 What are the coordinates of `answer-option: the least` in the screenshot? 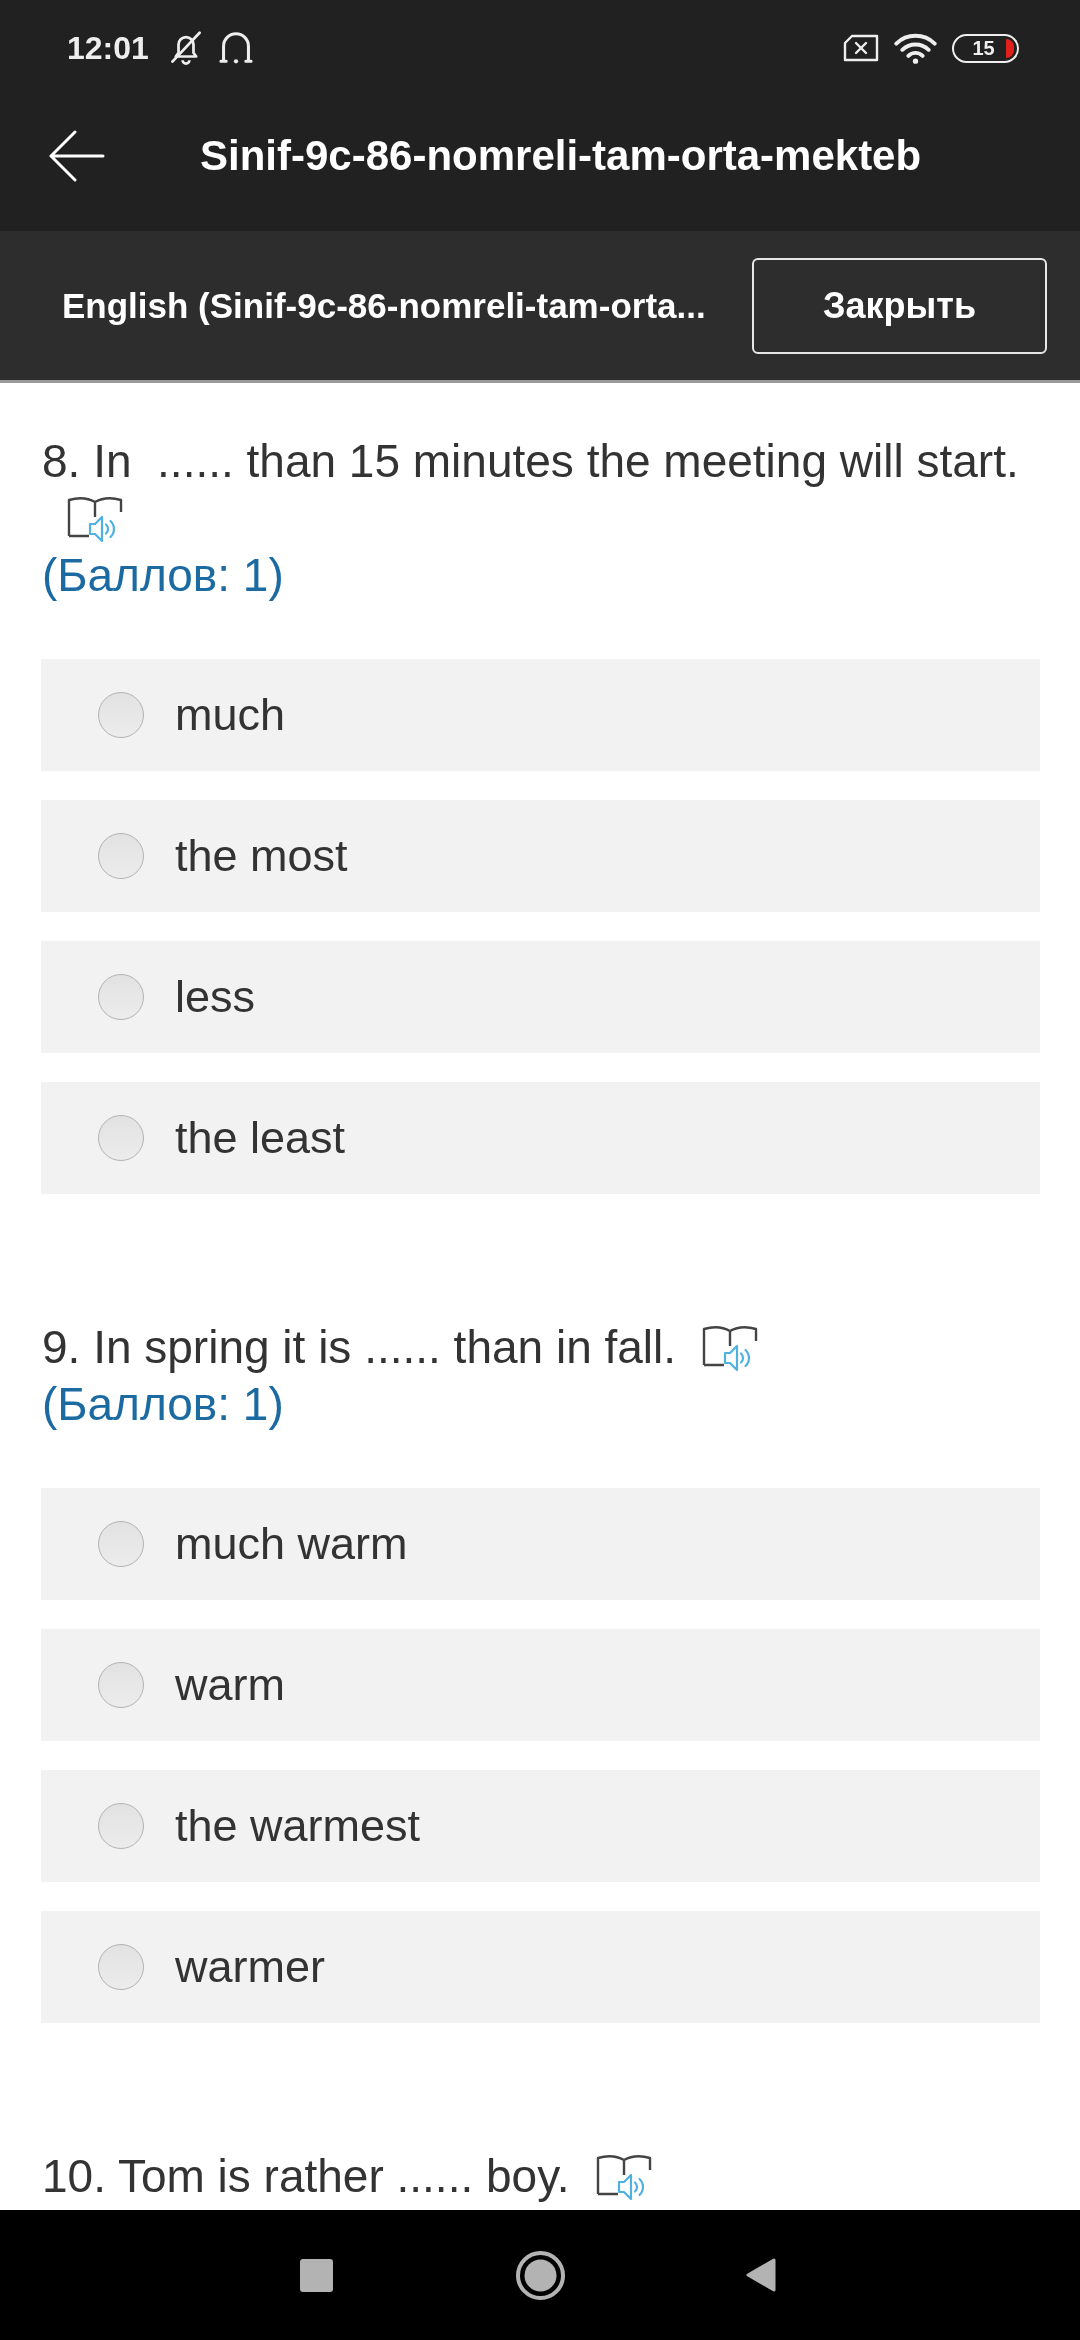 It's located at (540, 1138).